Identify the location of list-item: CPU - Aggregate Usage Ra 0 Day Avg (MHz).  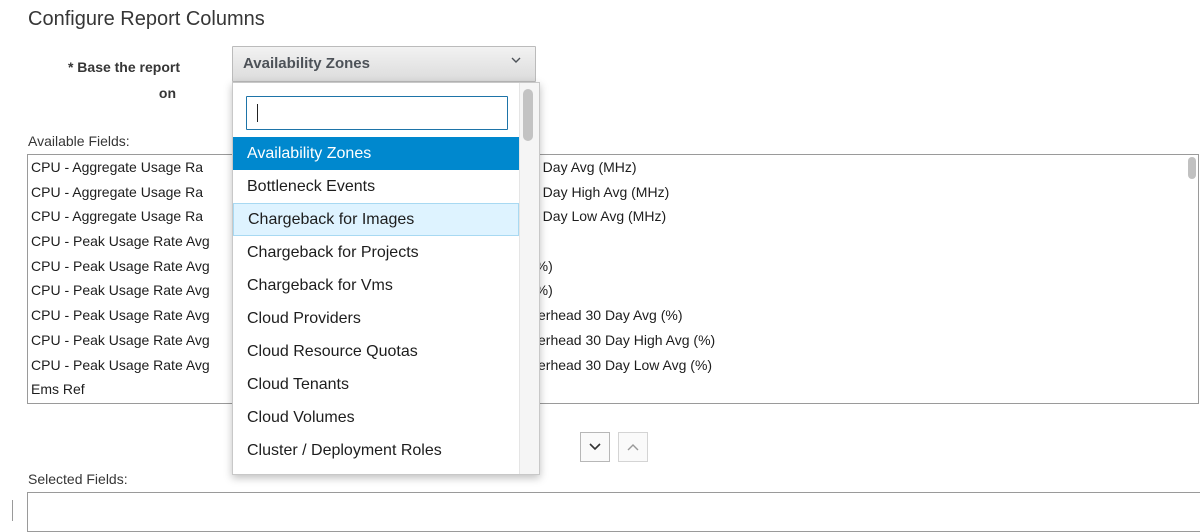
(613, 167).